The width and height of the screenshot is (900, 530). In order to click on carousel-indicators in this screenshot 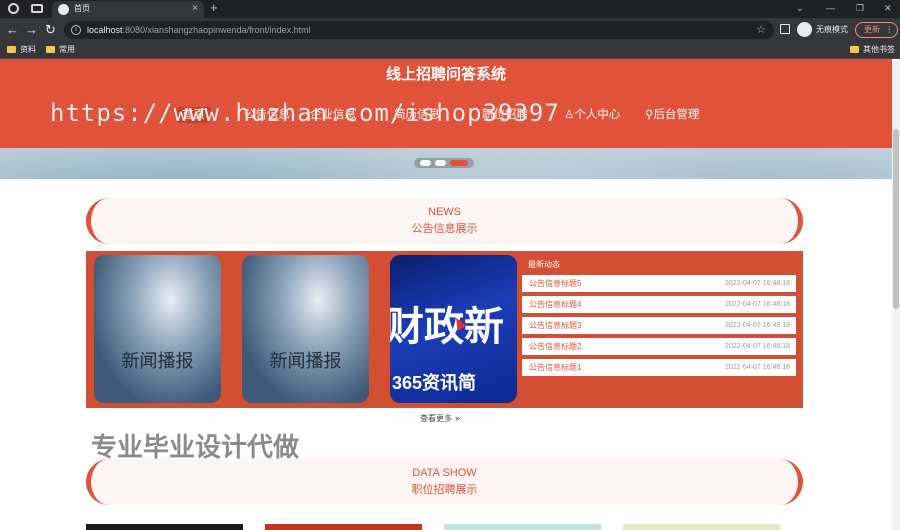, I will do `click(444, 163)`.